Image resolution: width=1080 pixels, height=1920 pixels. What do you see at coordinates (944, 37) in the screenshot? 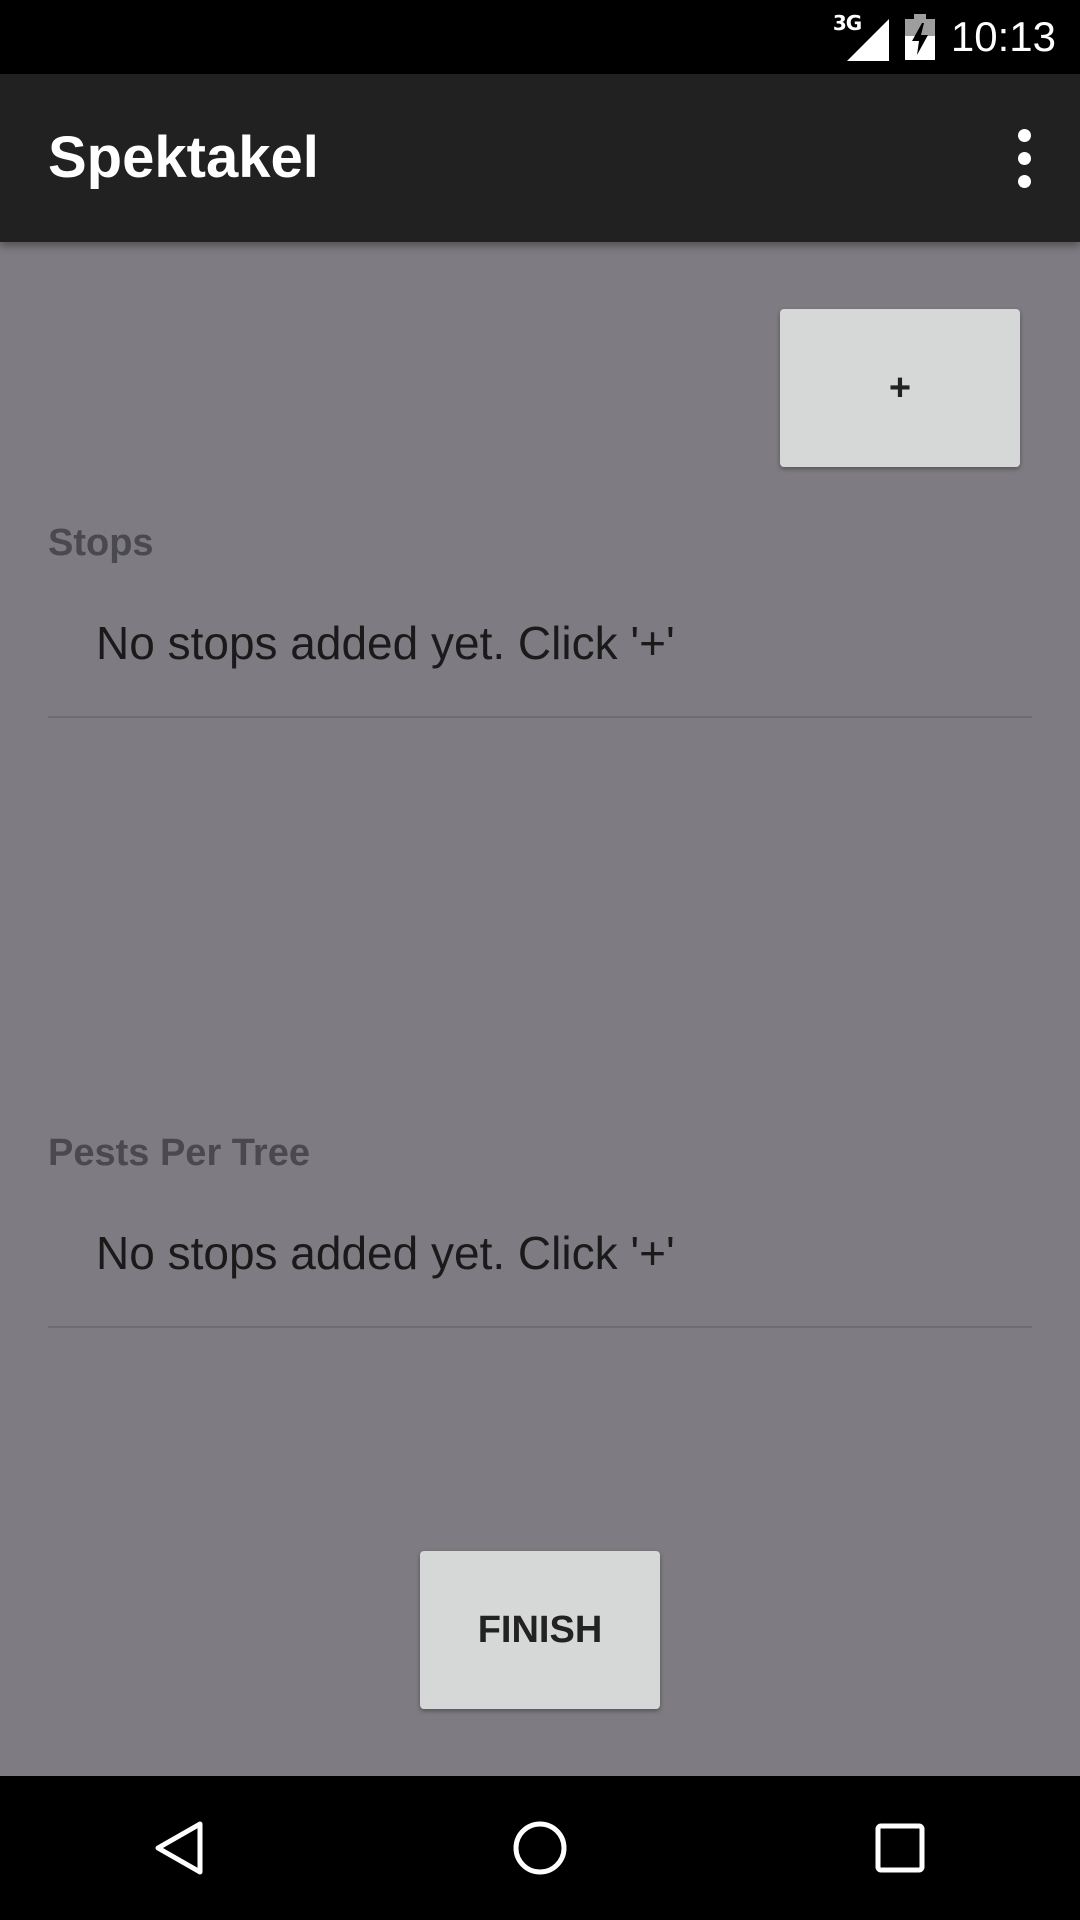
I see `status-icons: 3G 10:13` at bounding box center [944, 37].